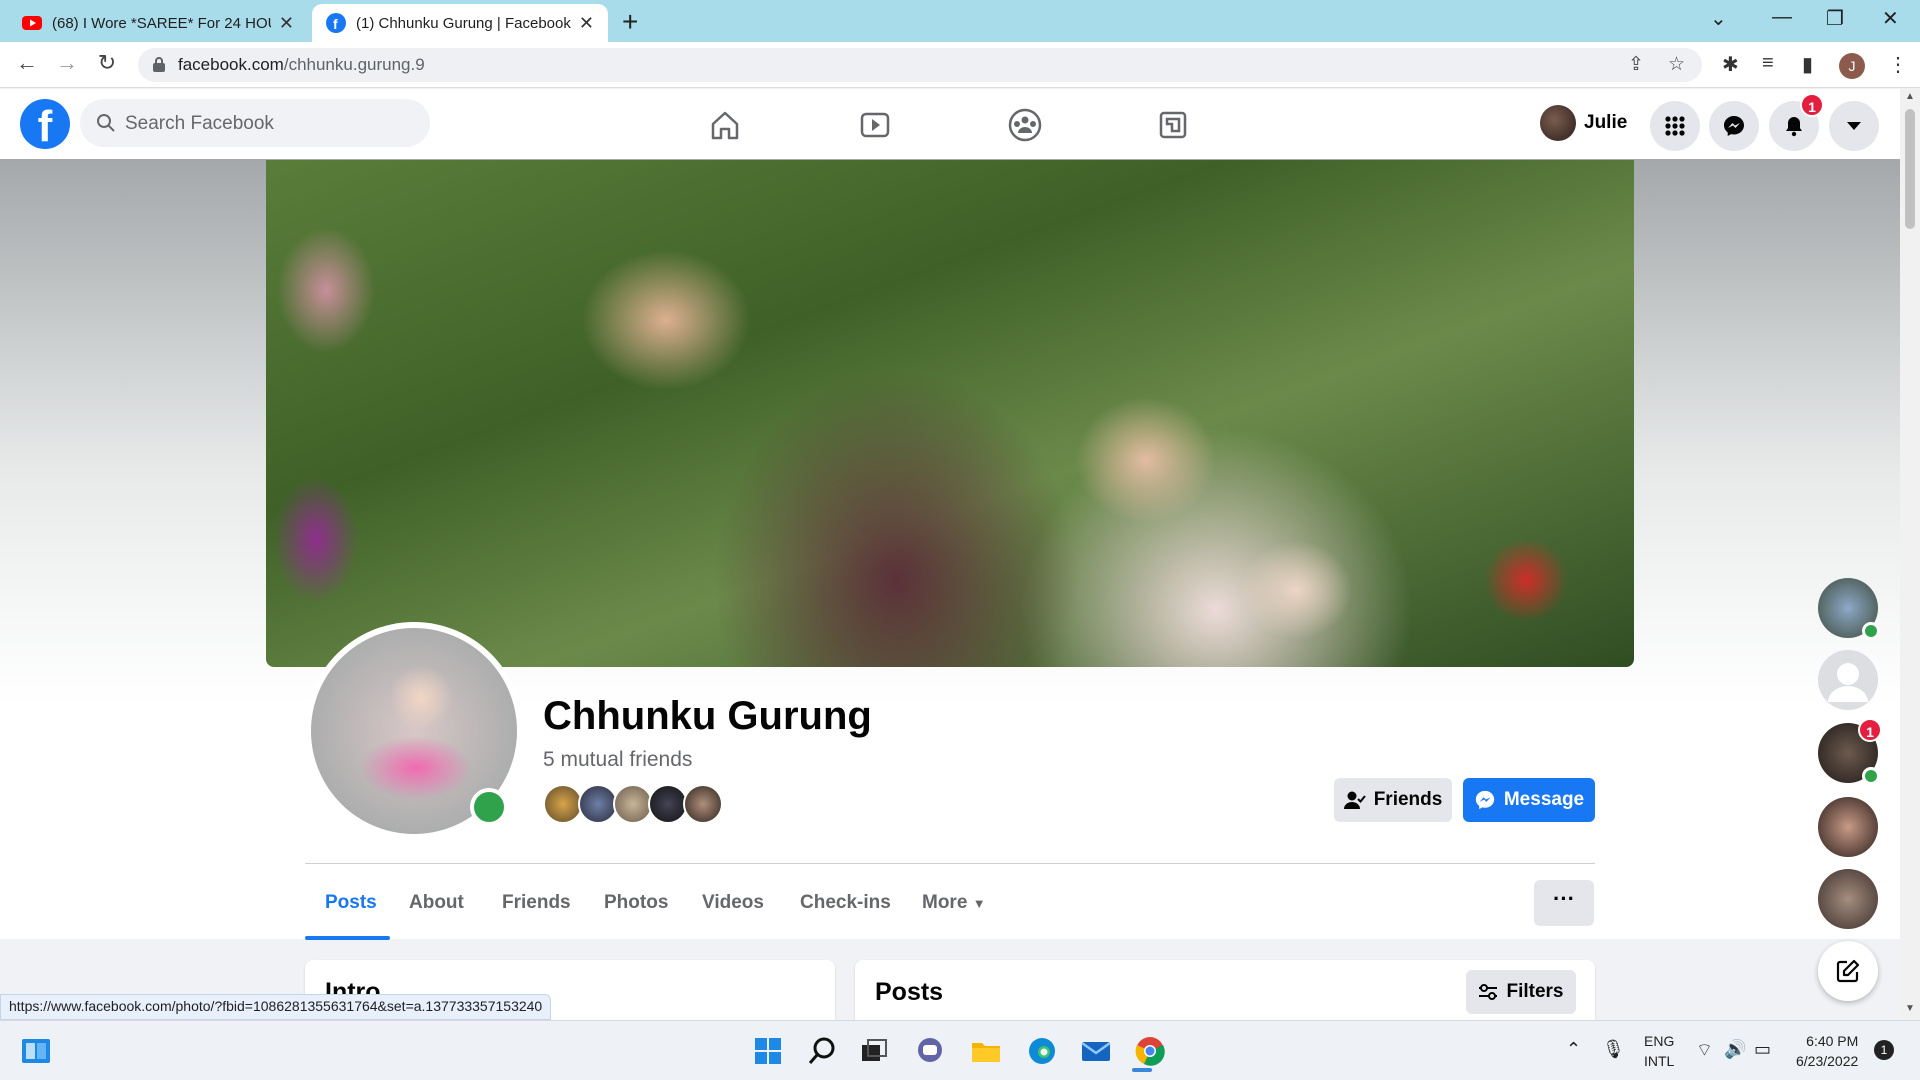  I want to click on grid-menu-icon, so click(1675, 126).